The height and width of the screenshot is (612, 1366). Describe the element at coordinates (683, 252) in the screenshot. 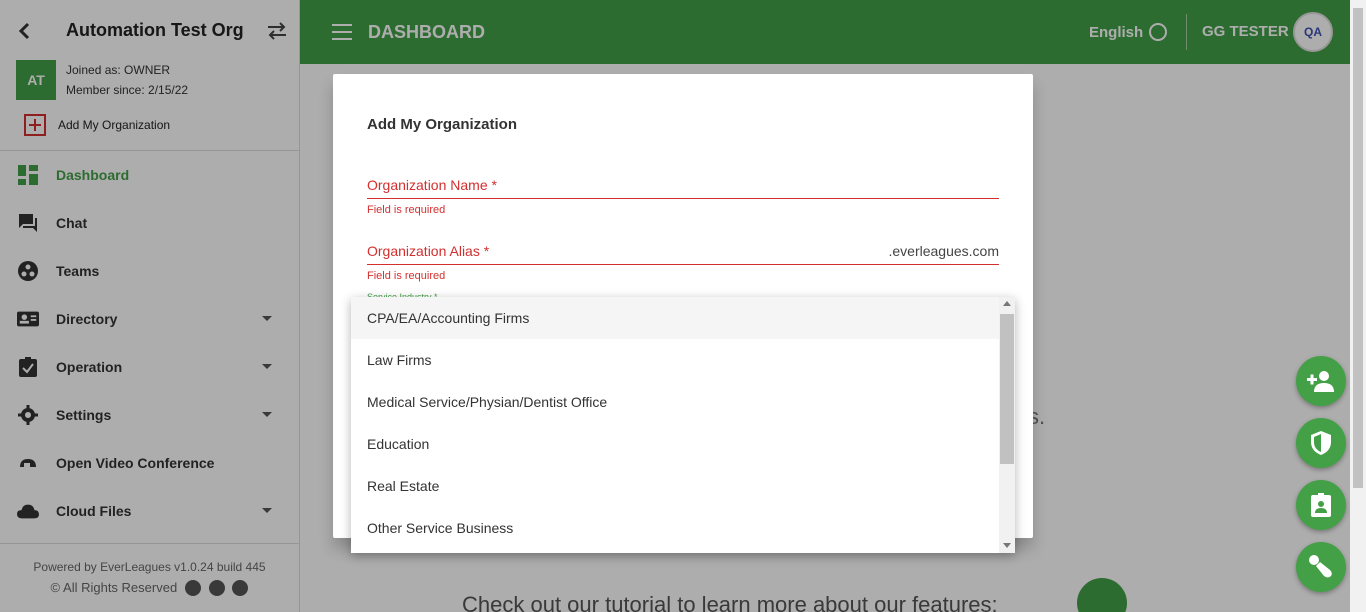

I see `organization-alias-field: Organization Alias * .everleagues.com` at that location.